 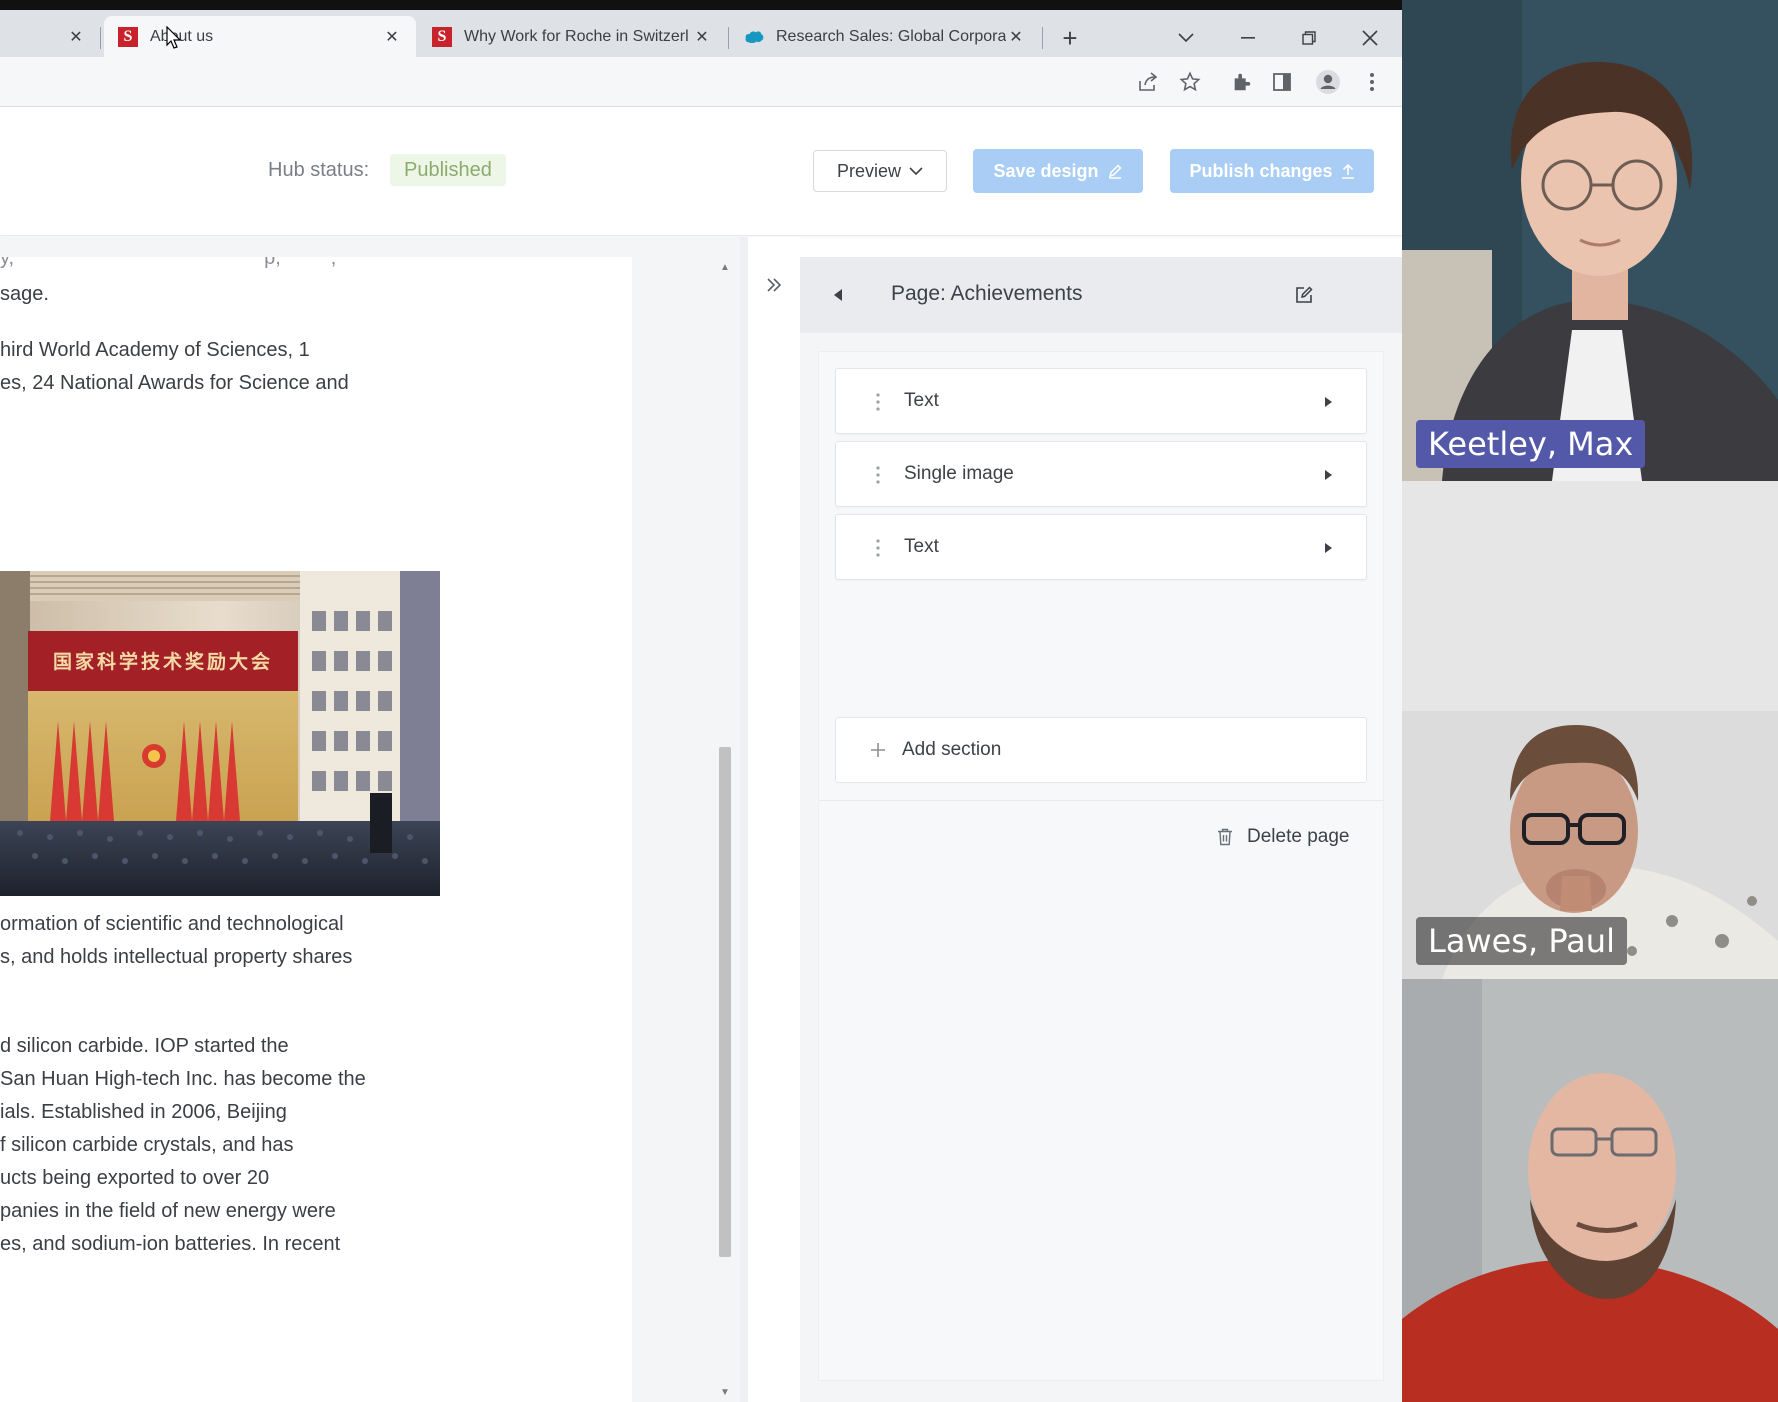 I want to click on double-chevron-right-icon, so click(x=774, y=285).